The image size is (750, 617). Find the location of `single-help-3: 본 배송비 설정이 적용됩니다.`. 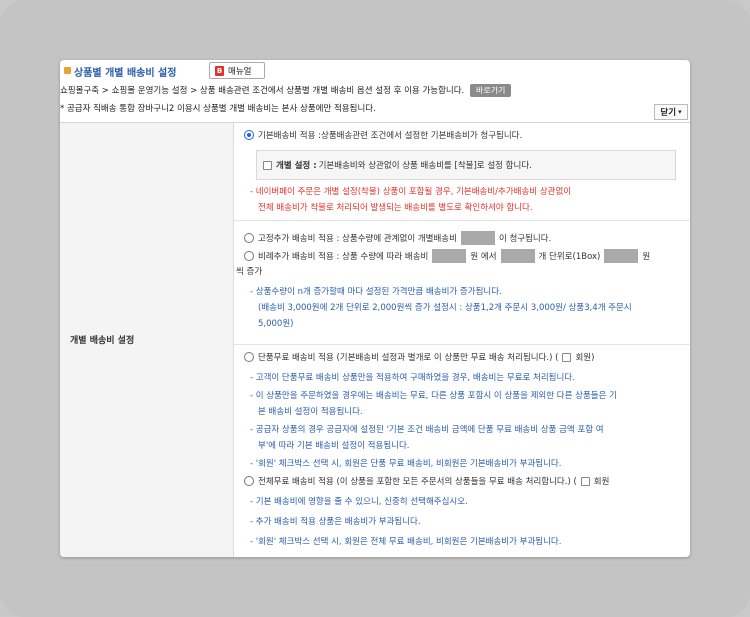

single-help-3: 본 배송비 설정이 적용됩니다. is located at coordinates (310, 412).